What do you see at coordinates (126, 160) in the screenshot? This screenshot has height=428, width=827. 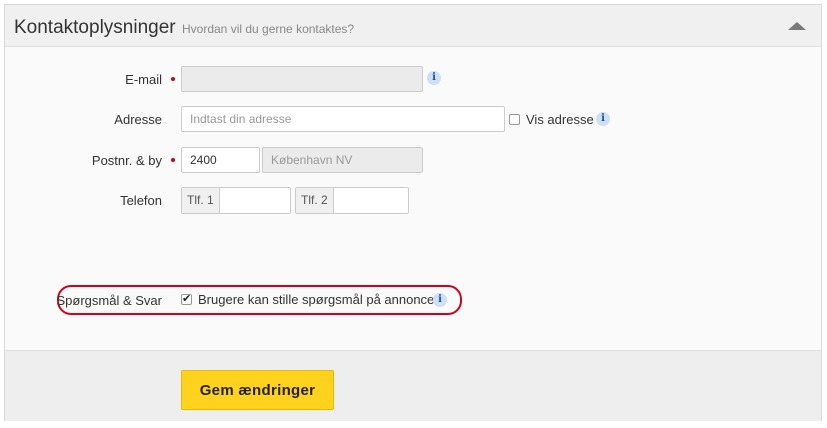 I see `postal-label: Postnr. & by` at bounding box center [126, 160].